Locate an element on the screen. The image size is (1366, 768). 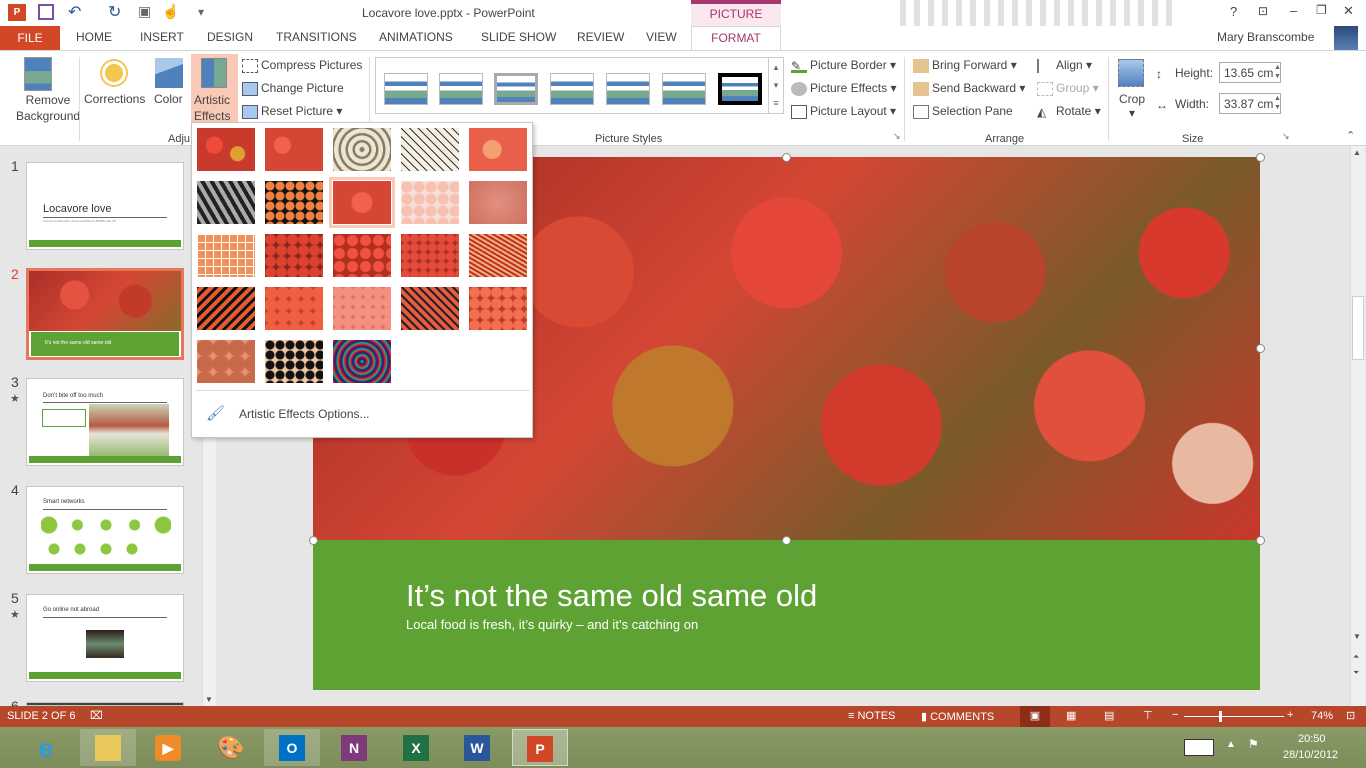
compress-pictures-button: Compress Pictures is located at coordinates (302, 65).